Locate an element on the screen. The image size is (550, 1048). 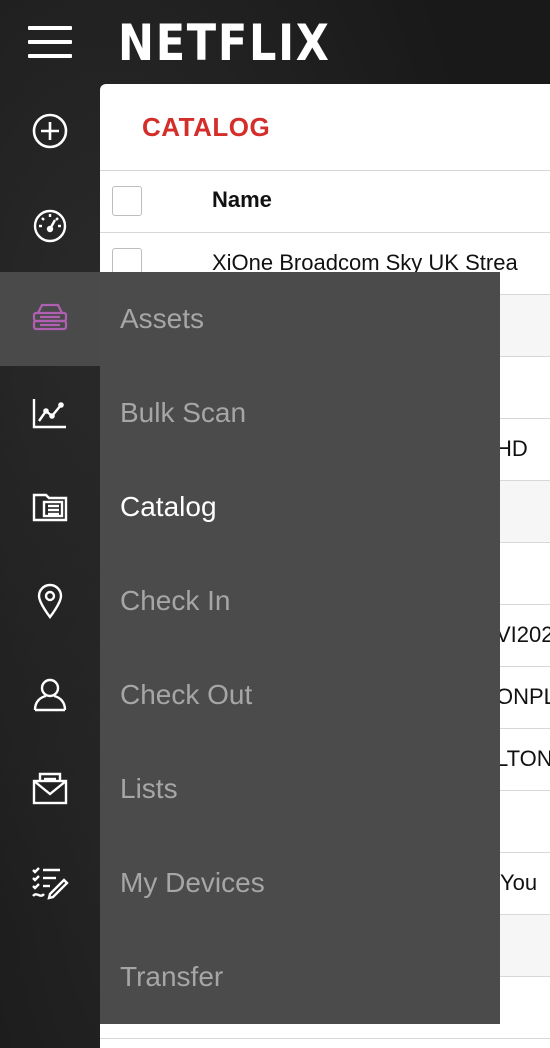
checklist-icon is located at coordinates (50, 883).